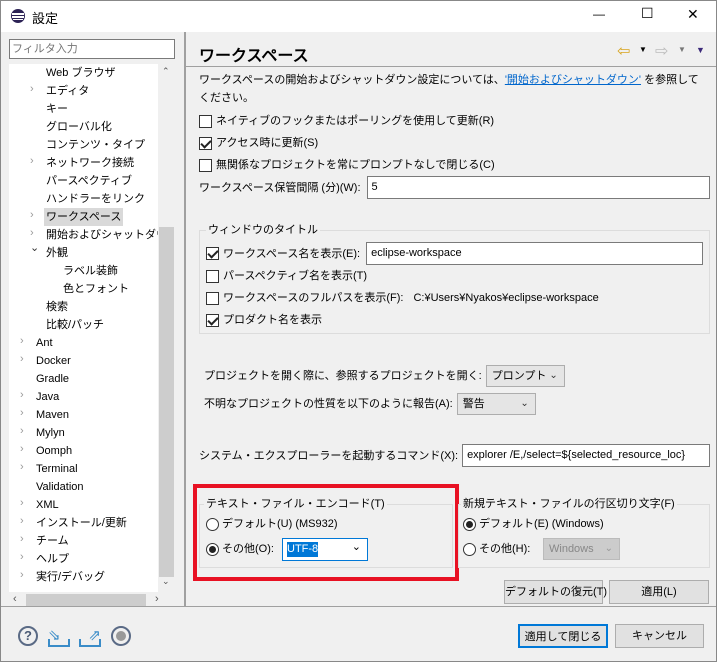 This screenshot has height=662, width=717. I want to click on tree-item: Java, so click(47, 397).